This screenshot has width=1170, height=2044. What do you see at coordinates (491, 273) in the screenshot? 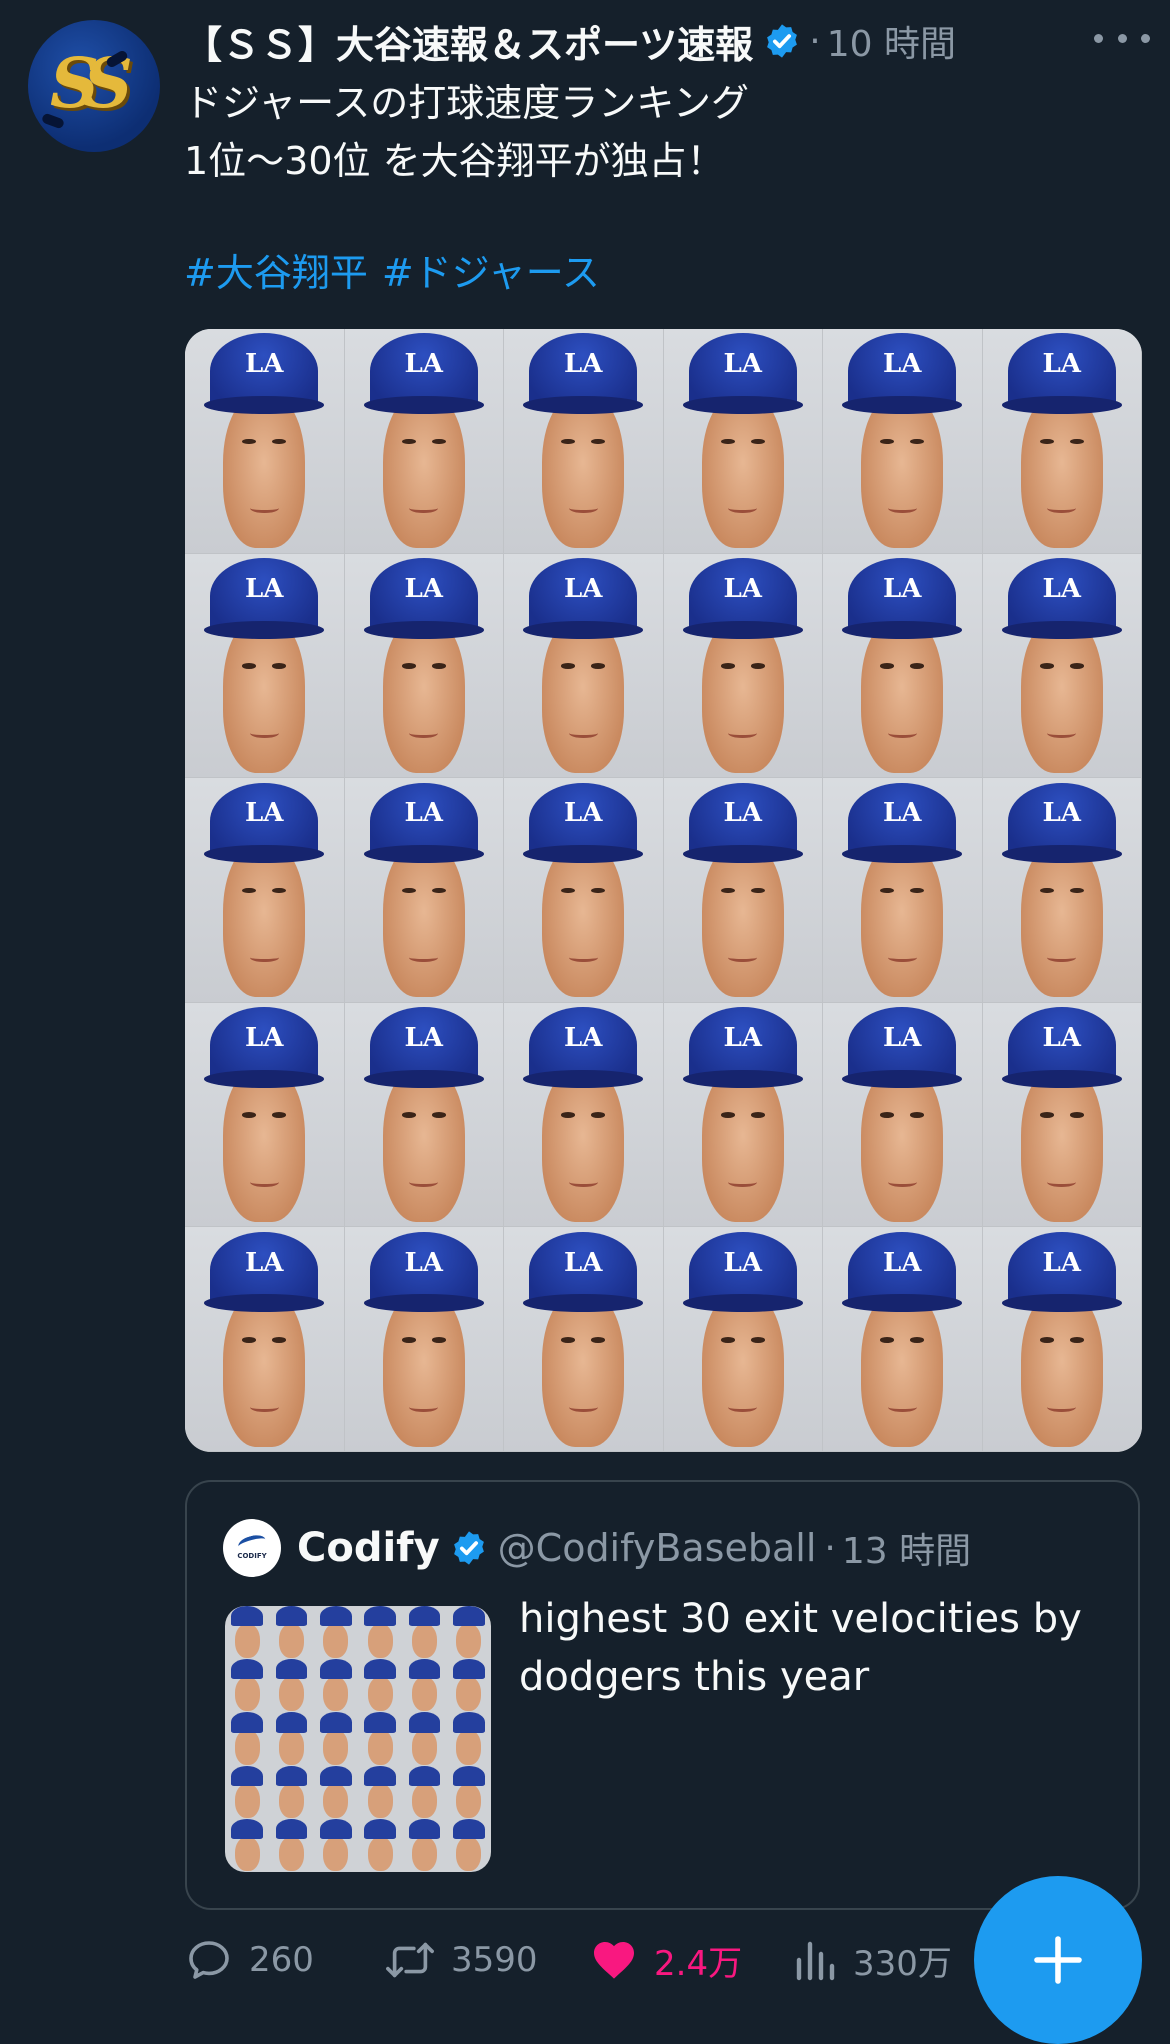
I see `hashtag-link: #ドジャース` at bounding box center [491, 273].